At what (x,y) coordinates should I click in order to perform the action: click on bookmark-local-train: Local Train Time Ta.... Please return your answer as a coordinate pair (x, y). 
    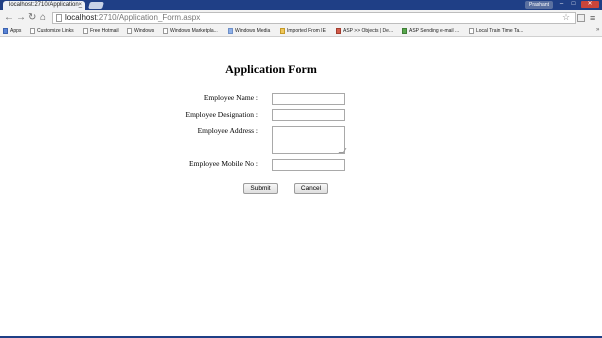
    Looking at the image, I should click on (496, 31).